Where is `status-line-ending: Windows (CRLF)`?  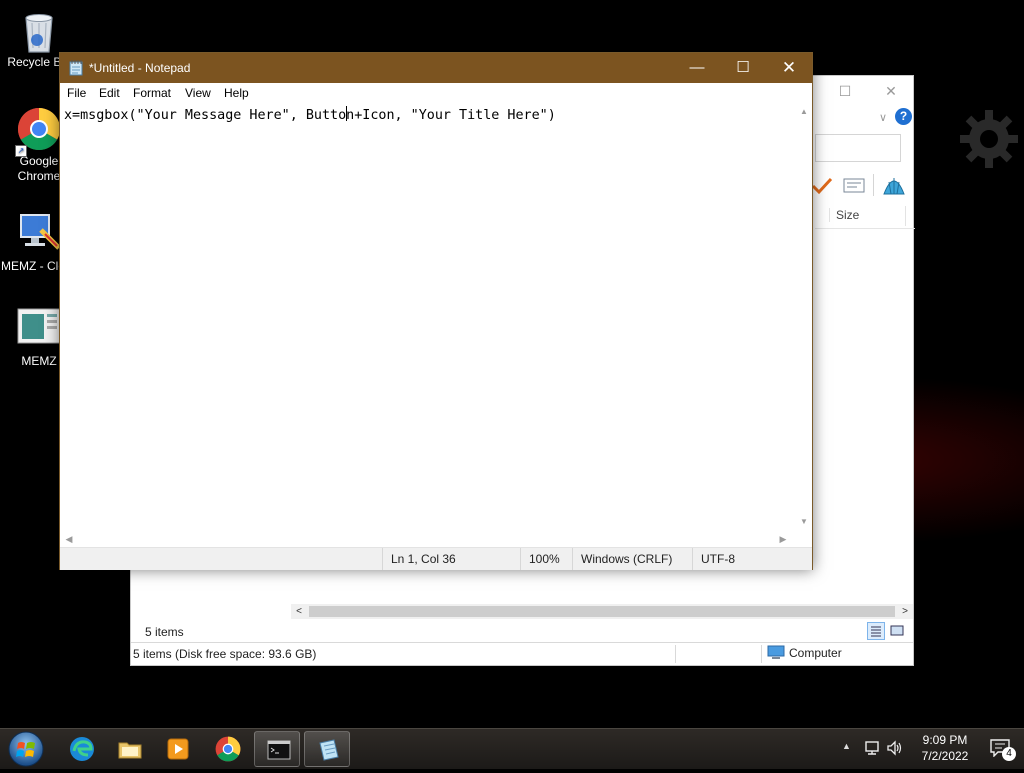
status-line-ending: Windows (CRLF) is located at coordinates (632, 559).